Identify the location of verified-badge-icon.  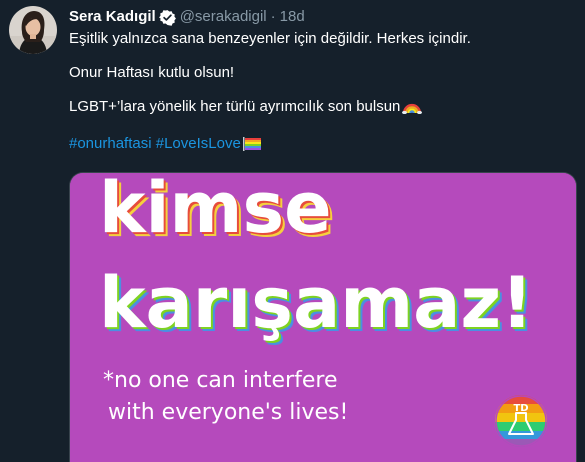
(167, 17).